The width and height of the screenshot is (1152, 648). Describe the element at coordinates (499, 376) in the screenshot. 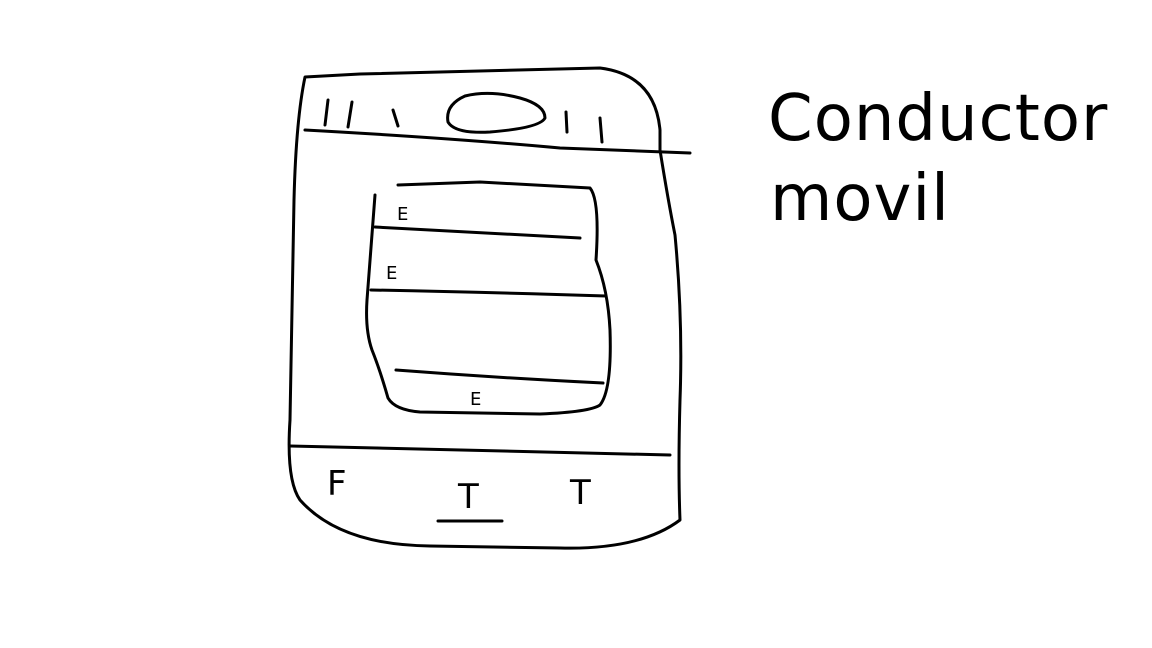

I see `button-outline-top` at that location.